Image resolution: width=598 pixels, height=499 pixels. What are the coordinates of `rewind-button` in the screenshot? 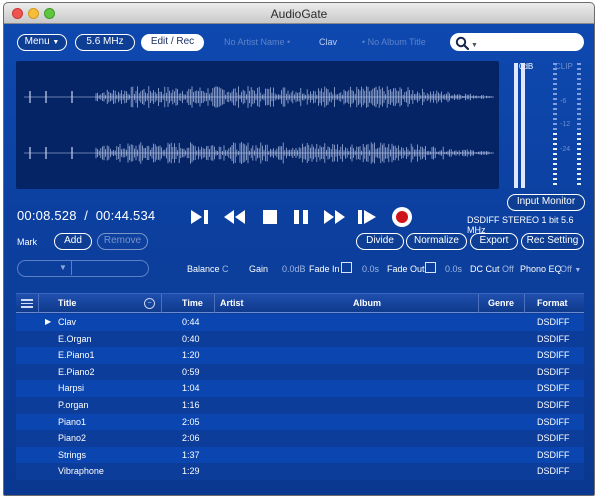 It's located at (235, 217).